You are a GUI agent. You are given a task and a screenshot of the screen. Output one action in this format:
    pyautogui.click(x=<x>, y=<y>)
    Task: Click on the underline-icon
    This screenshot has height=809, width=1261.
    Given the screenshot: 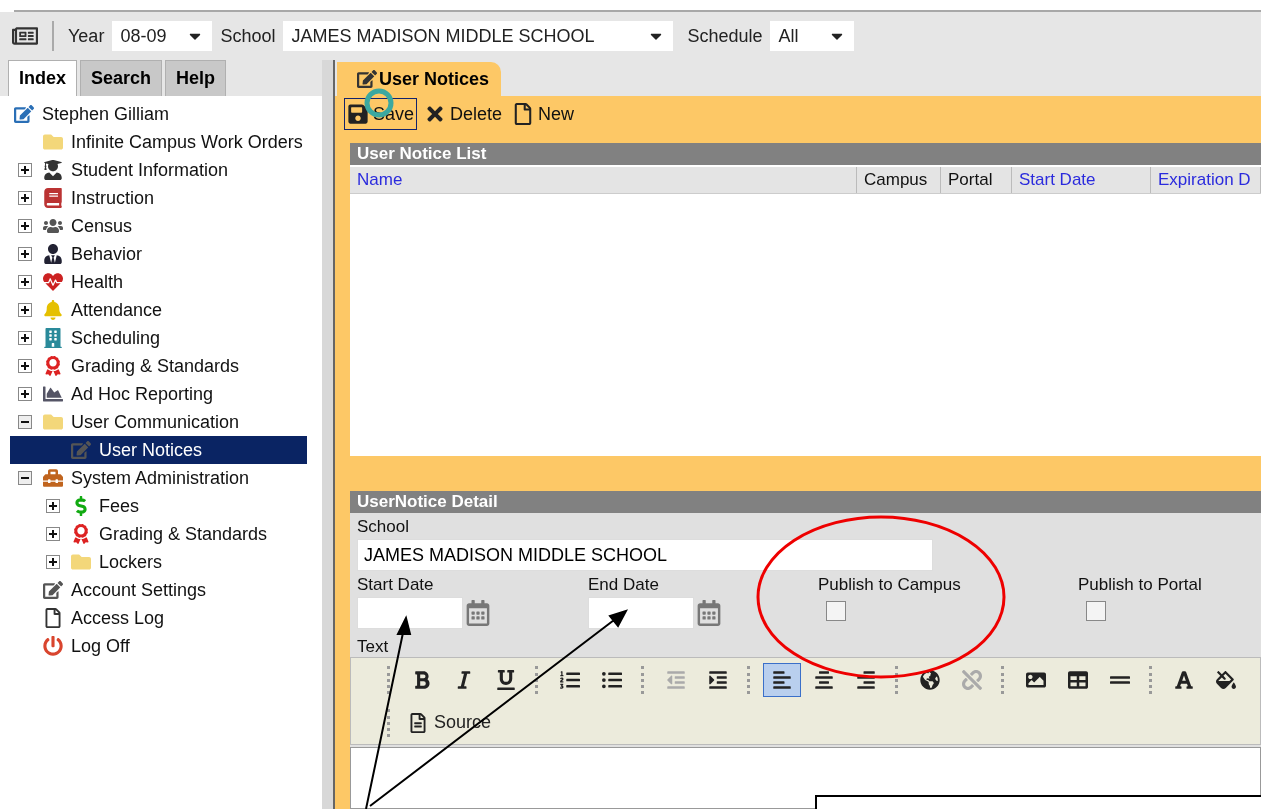 What is the action you would take?
    pyautogui.click(x=506, y=679)
    